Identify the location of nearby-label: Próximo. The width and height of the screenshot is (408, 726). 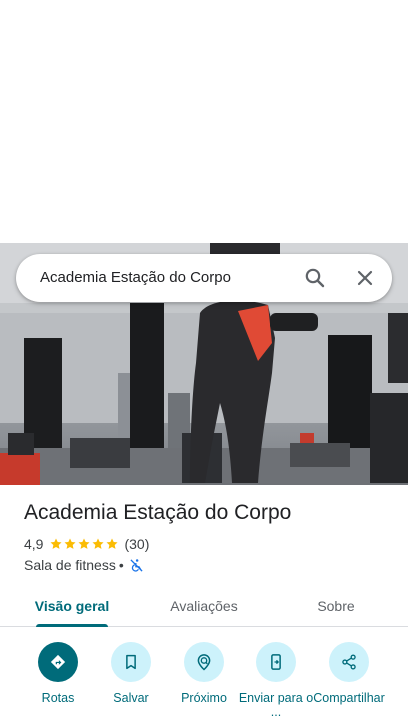
(204, 698).